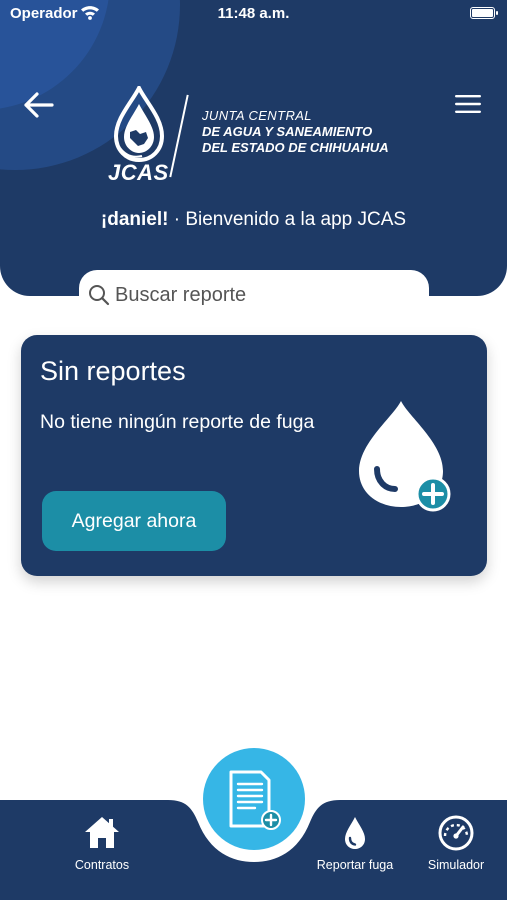 This screenshot has height=900, width=507. I want to click on menu-button, so click(468, 104).